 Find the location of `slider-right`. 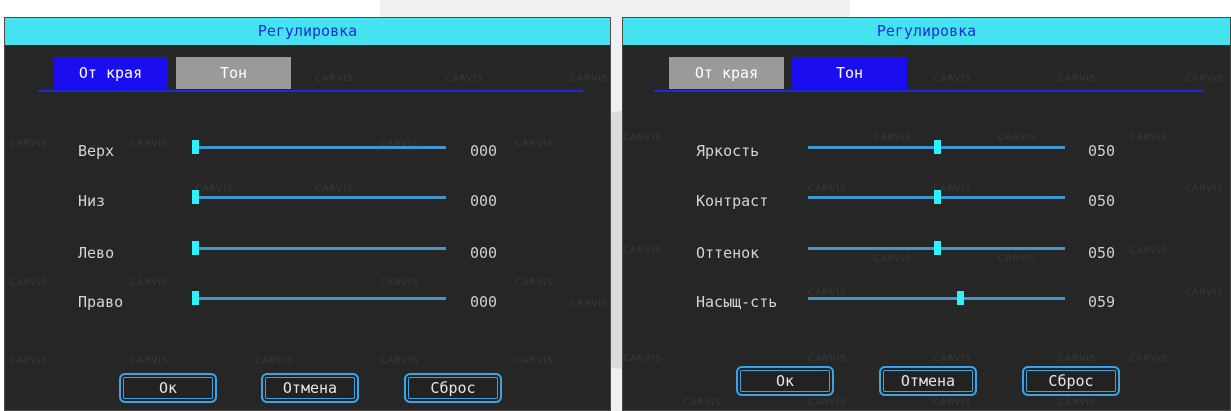

slider-right is located at coordinates (319, 298).